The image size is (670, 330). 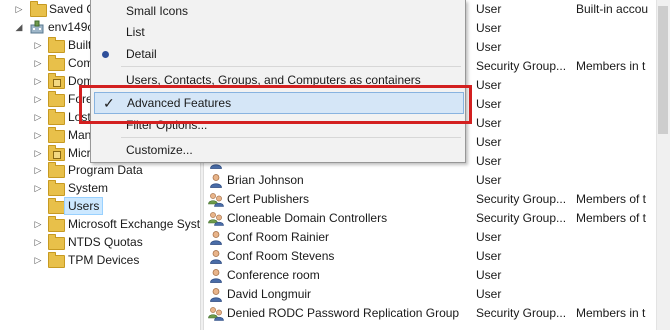 What do you see at coordinates (278, 11) in the screenshot?
I see `menu-item-small-icons: Small Icons` at bounding box center [278, 11].